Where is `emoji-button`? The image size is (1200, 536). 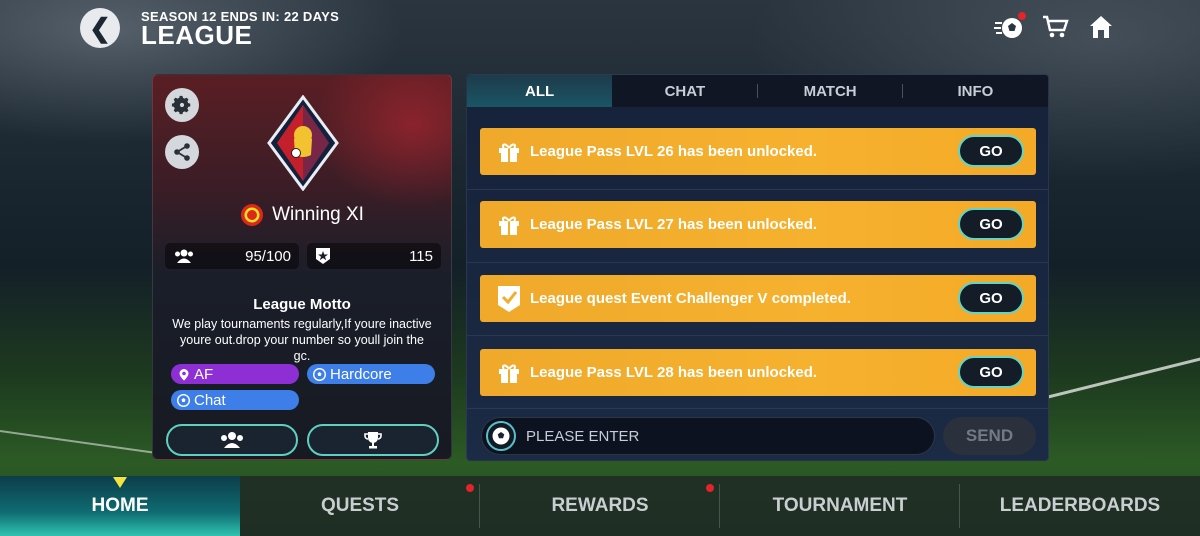
emoji-button is located at coordinates (501, 436).